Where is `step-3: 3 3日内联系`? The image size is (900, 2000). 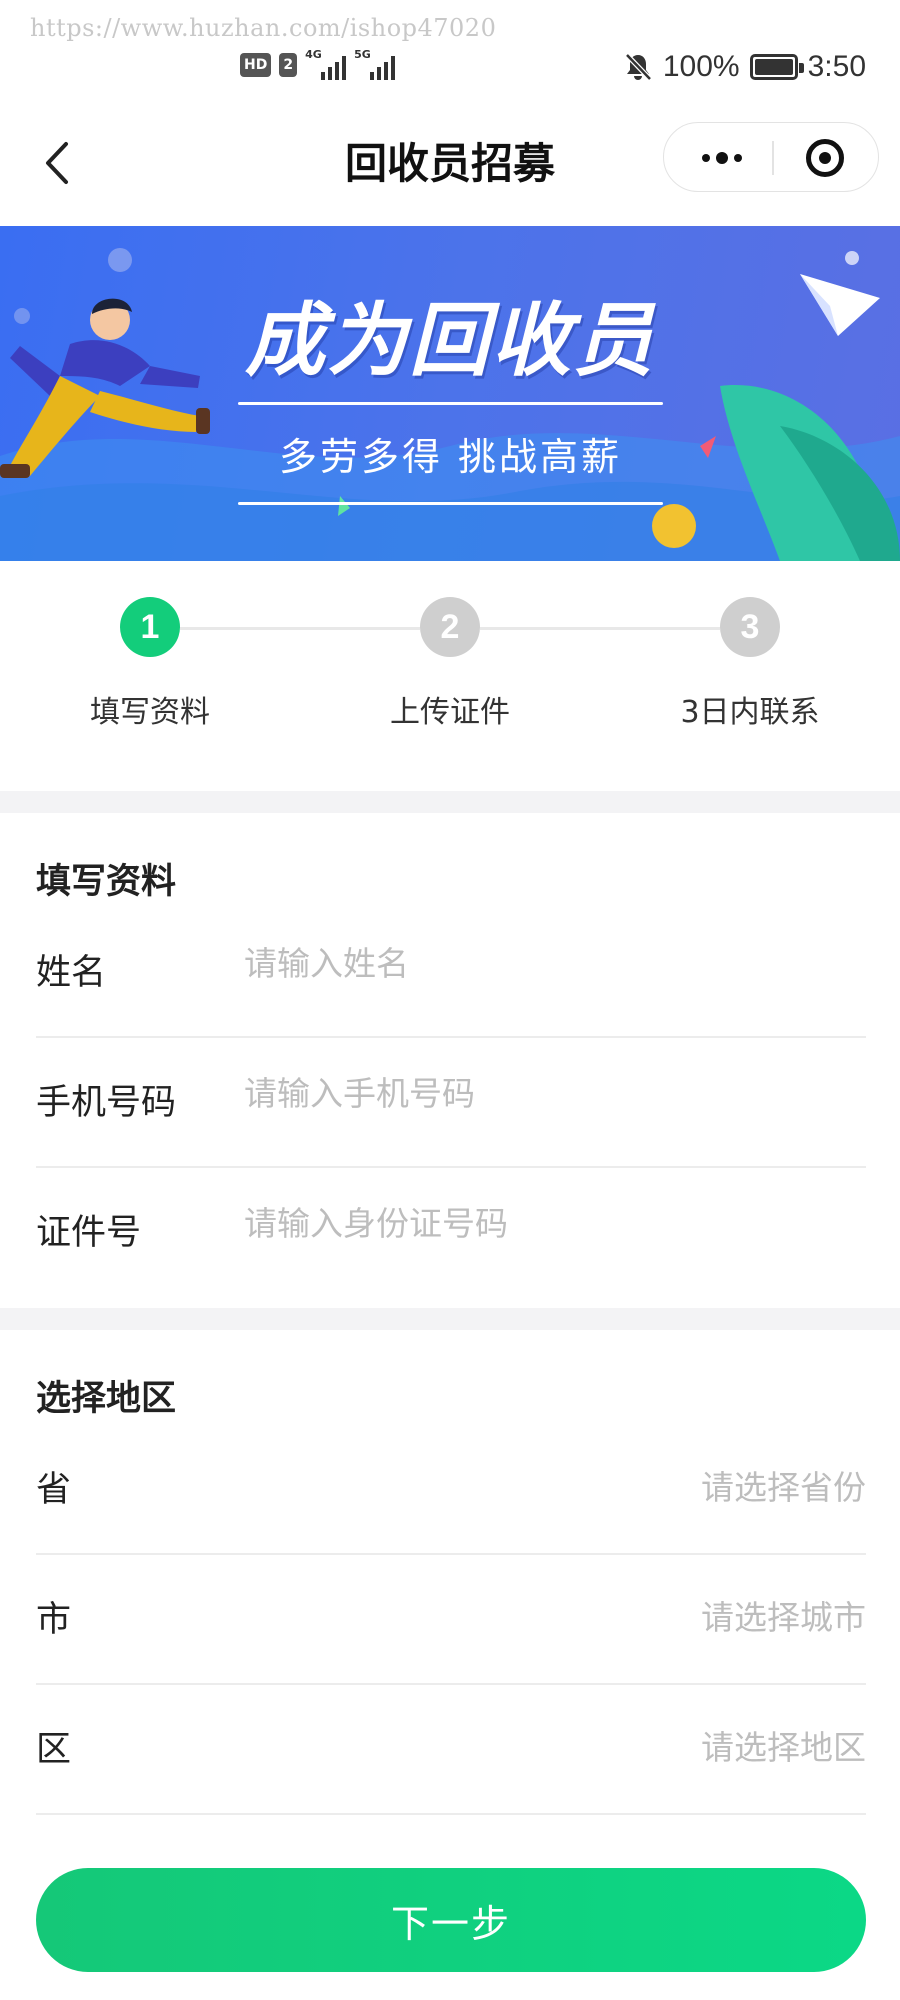 step-3: 3 3日内联系 is located at coordinates (750, 664).